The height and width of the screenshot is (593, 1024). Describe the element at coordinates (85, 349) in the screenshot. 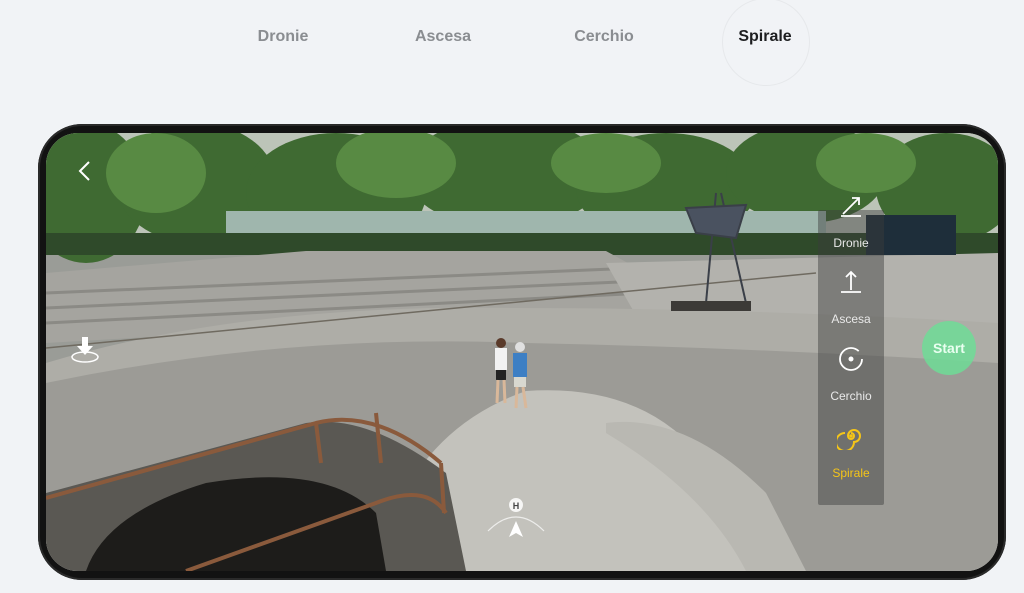

I see `download-icon` at that location.